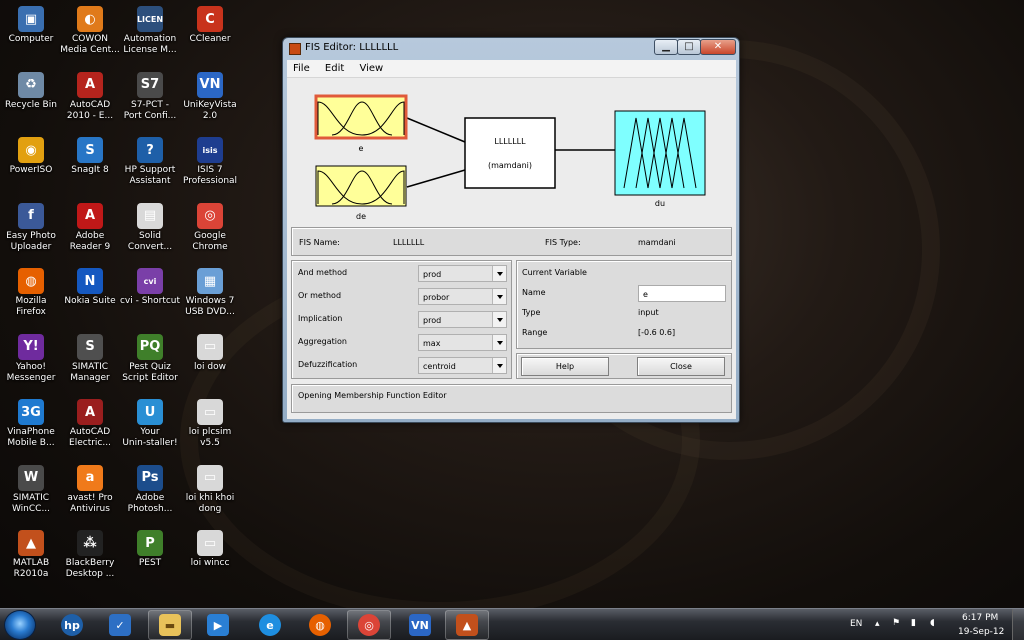  What do you see at coordinates (681, 366) in the screenshot?
I see `close-button: Close` at bounding box center [681, 366].